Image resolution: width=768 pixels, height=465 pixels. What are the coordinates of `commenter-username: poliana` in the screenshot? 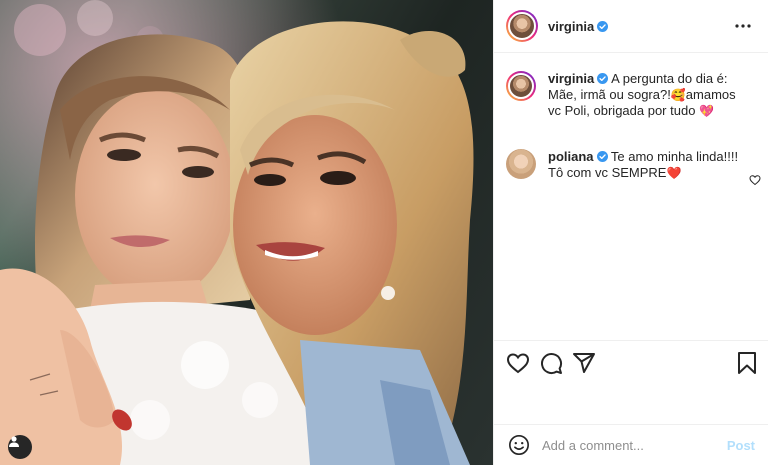 It's located at (571, 156).